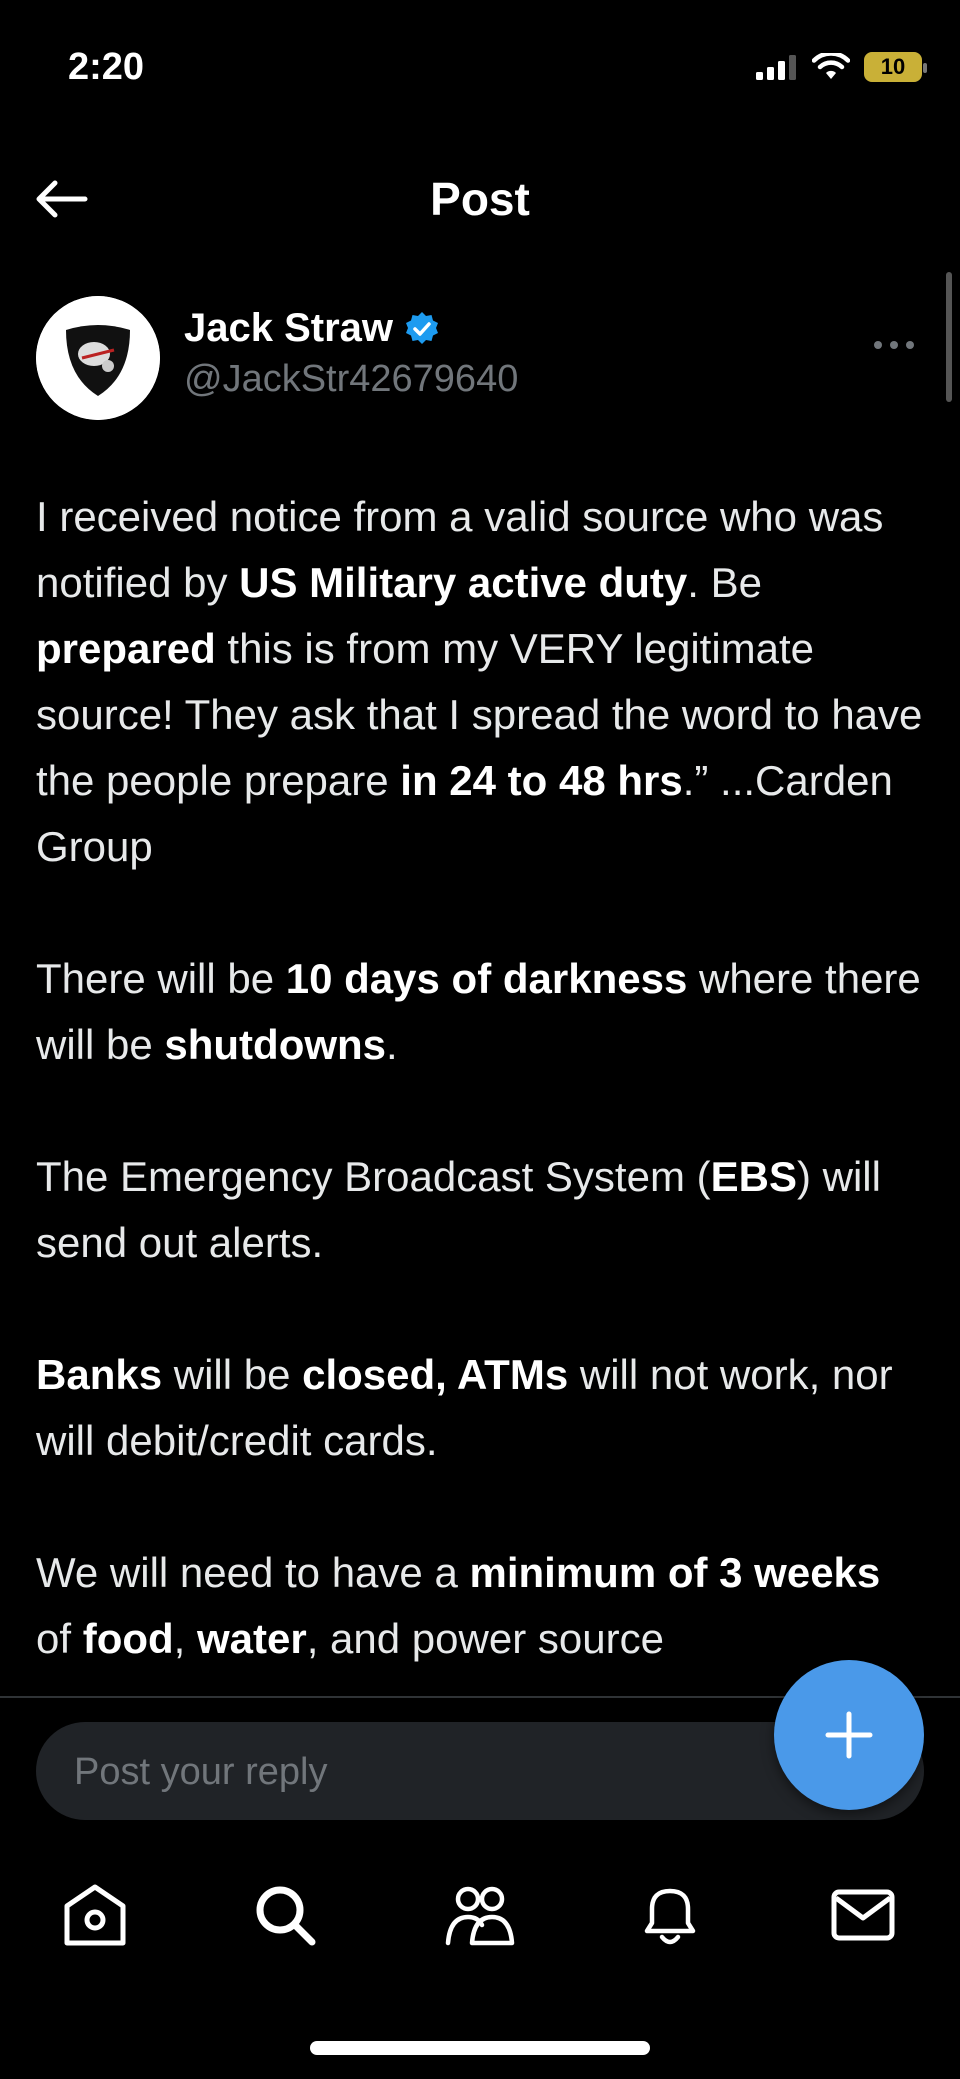 The image size is (960, 2079). I want to click on header: Post, so click(480, 201).